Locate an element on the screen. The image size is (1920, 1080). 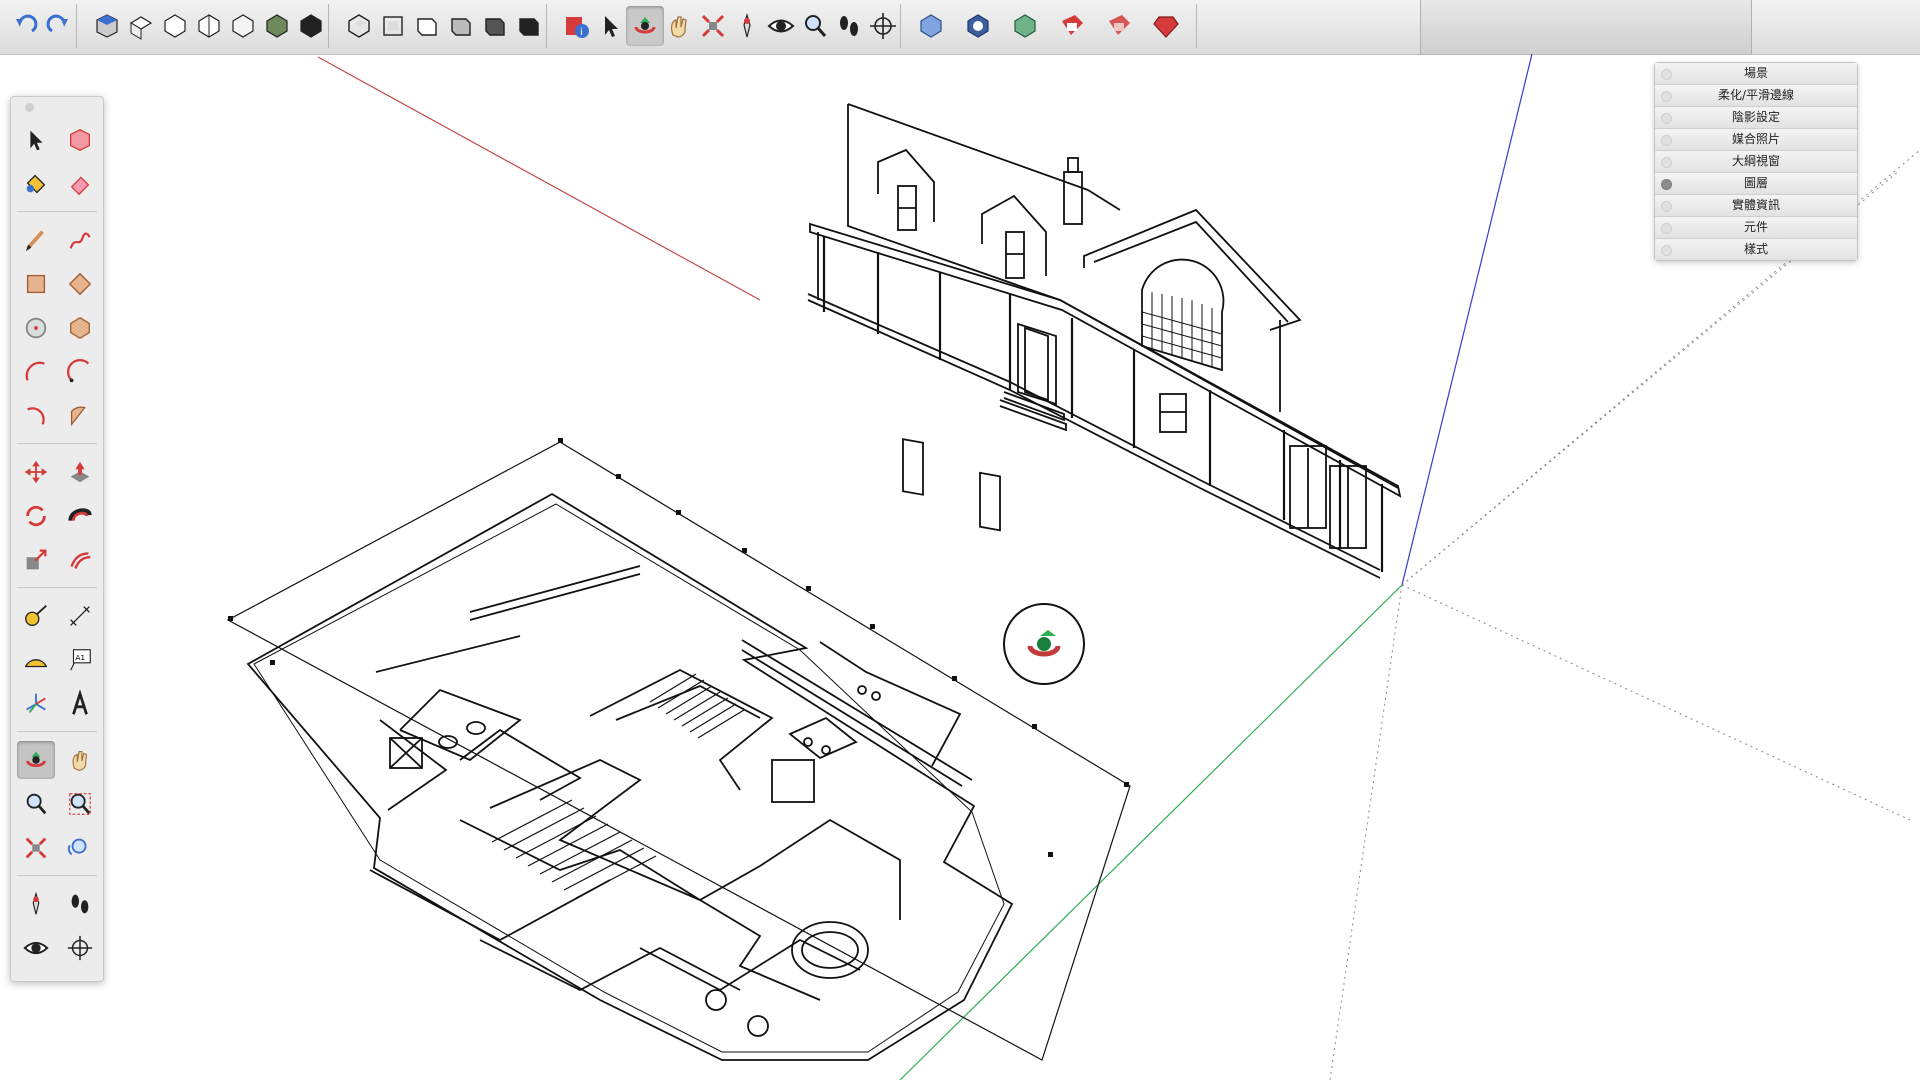
tool-rectangle is located at coordinates (36, 284).